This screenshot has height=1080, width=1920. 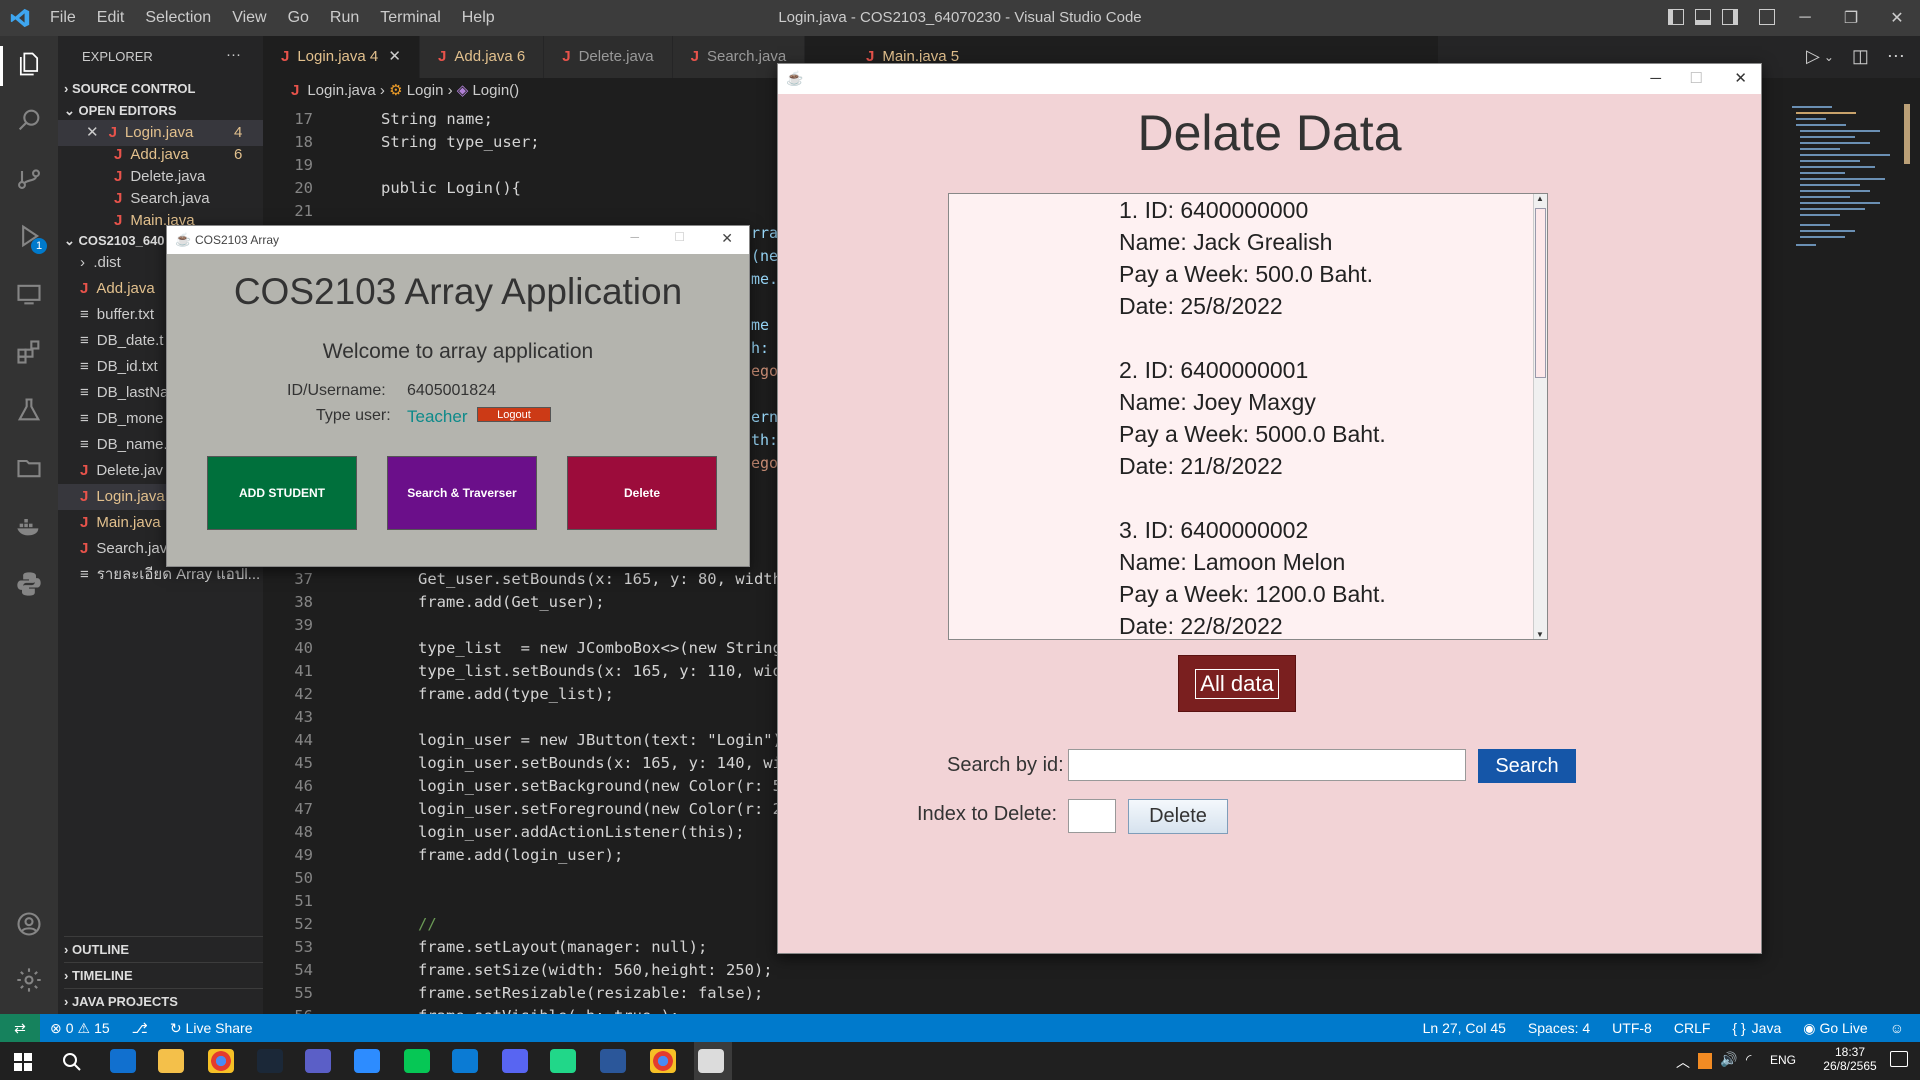 I want to click on notifications-icon, so click(x=1899, y=1059).